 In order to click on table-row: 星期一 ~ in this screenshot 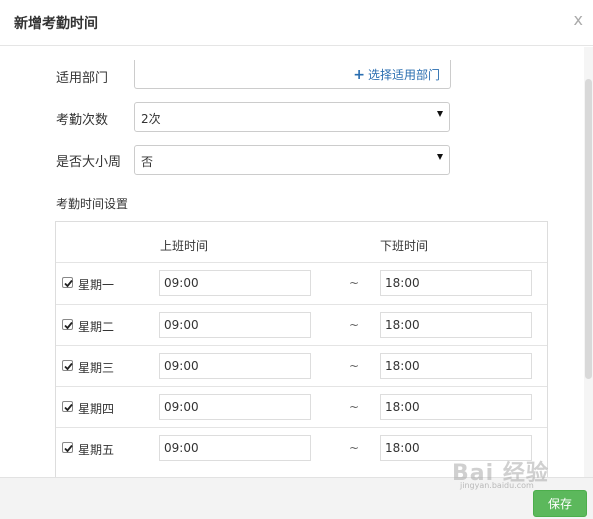, I will do `click(301, 283)`.